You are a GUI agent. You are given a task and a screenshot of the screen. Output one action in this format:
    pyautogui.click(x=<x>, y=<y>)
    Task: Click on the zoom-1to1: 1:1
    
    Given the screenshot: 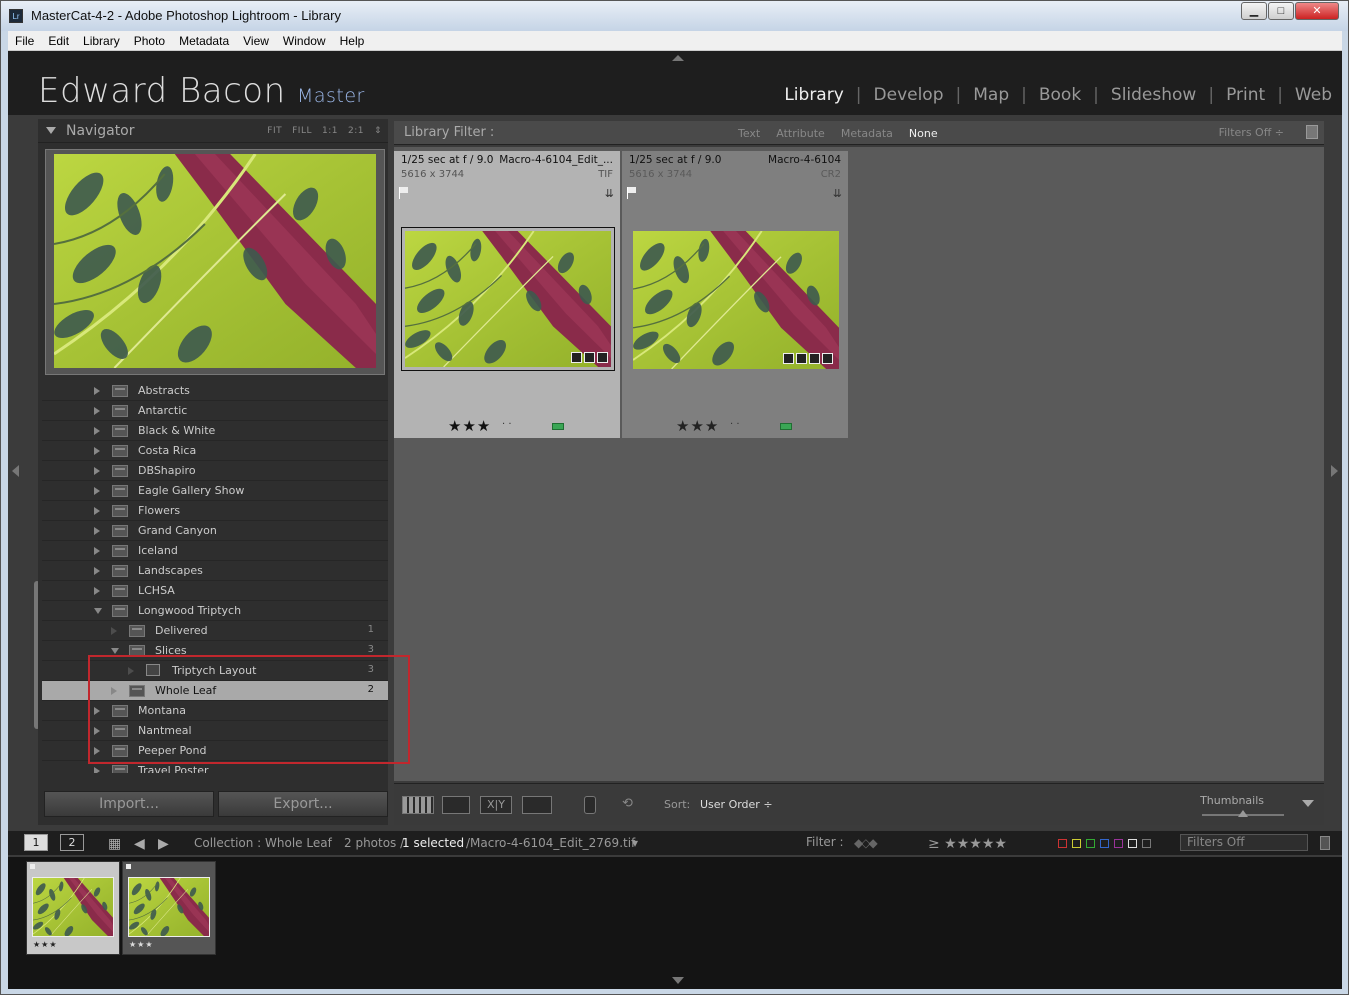 What is the action you would take?
    pyautogui.click(x=330, y=131)
    